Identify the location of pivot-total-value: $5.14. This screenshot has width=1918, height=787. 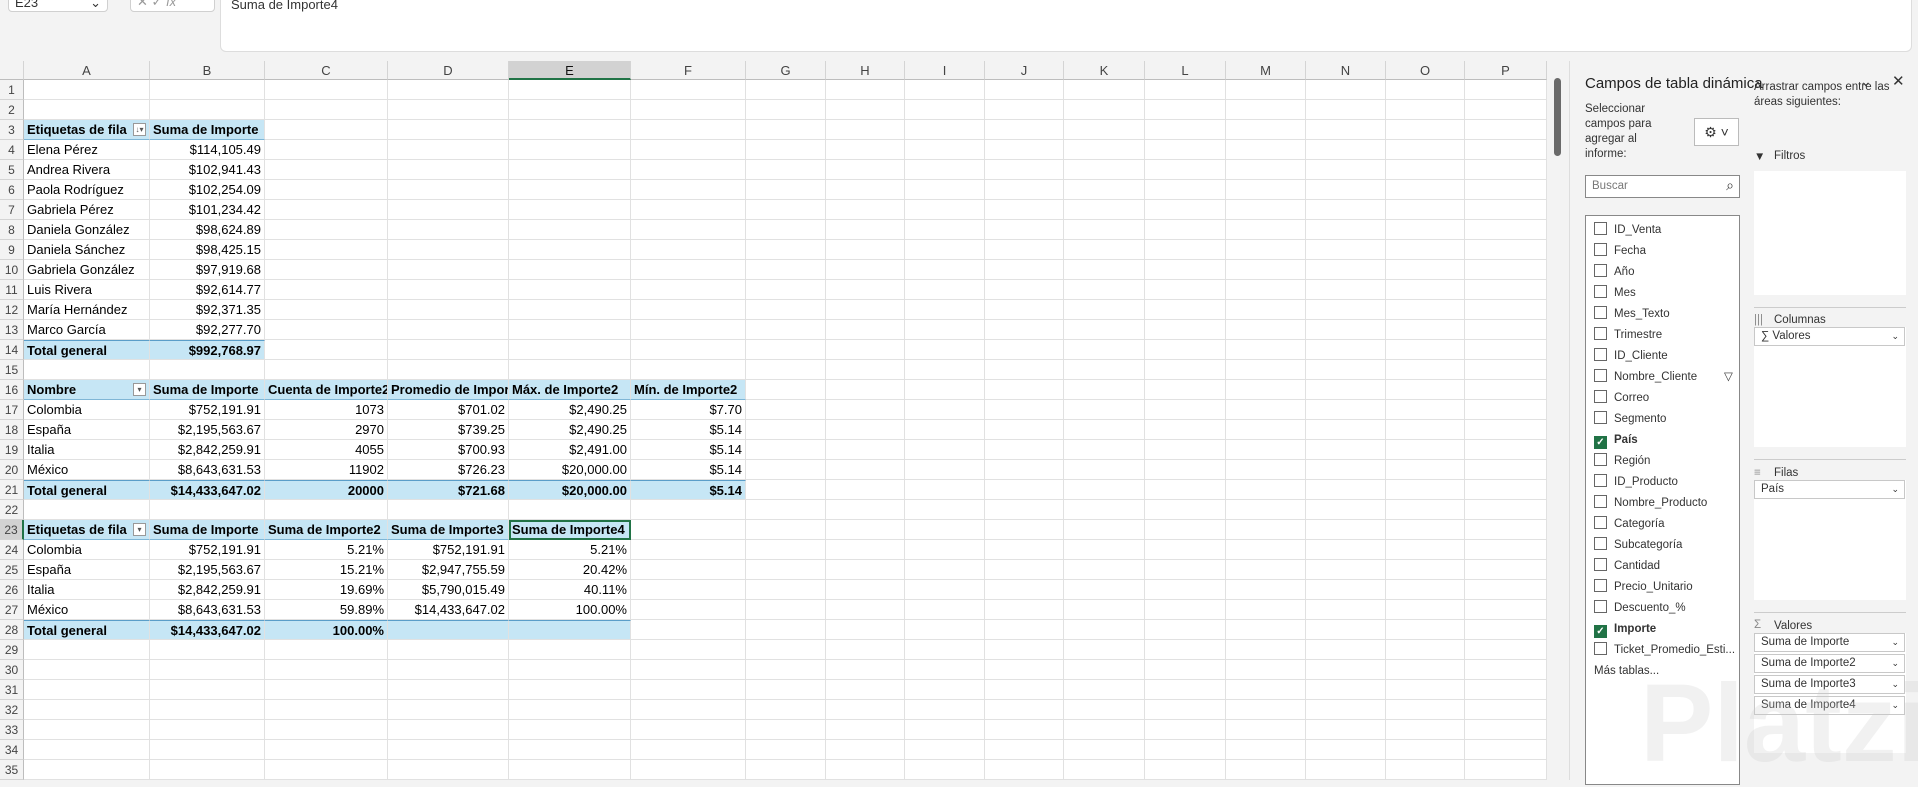
(688, 490).